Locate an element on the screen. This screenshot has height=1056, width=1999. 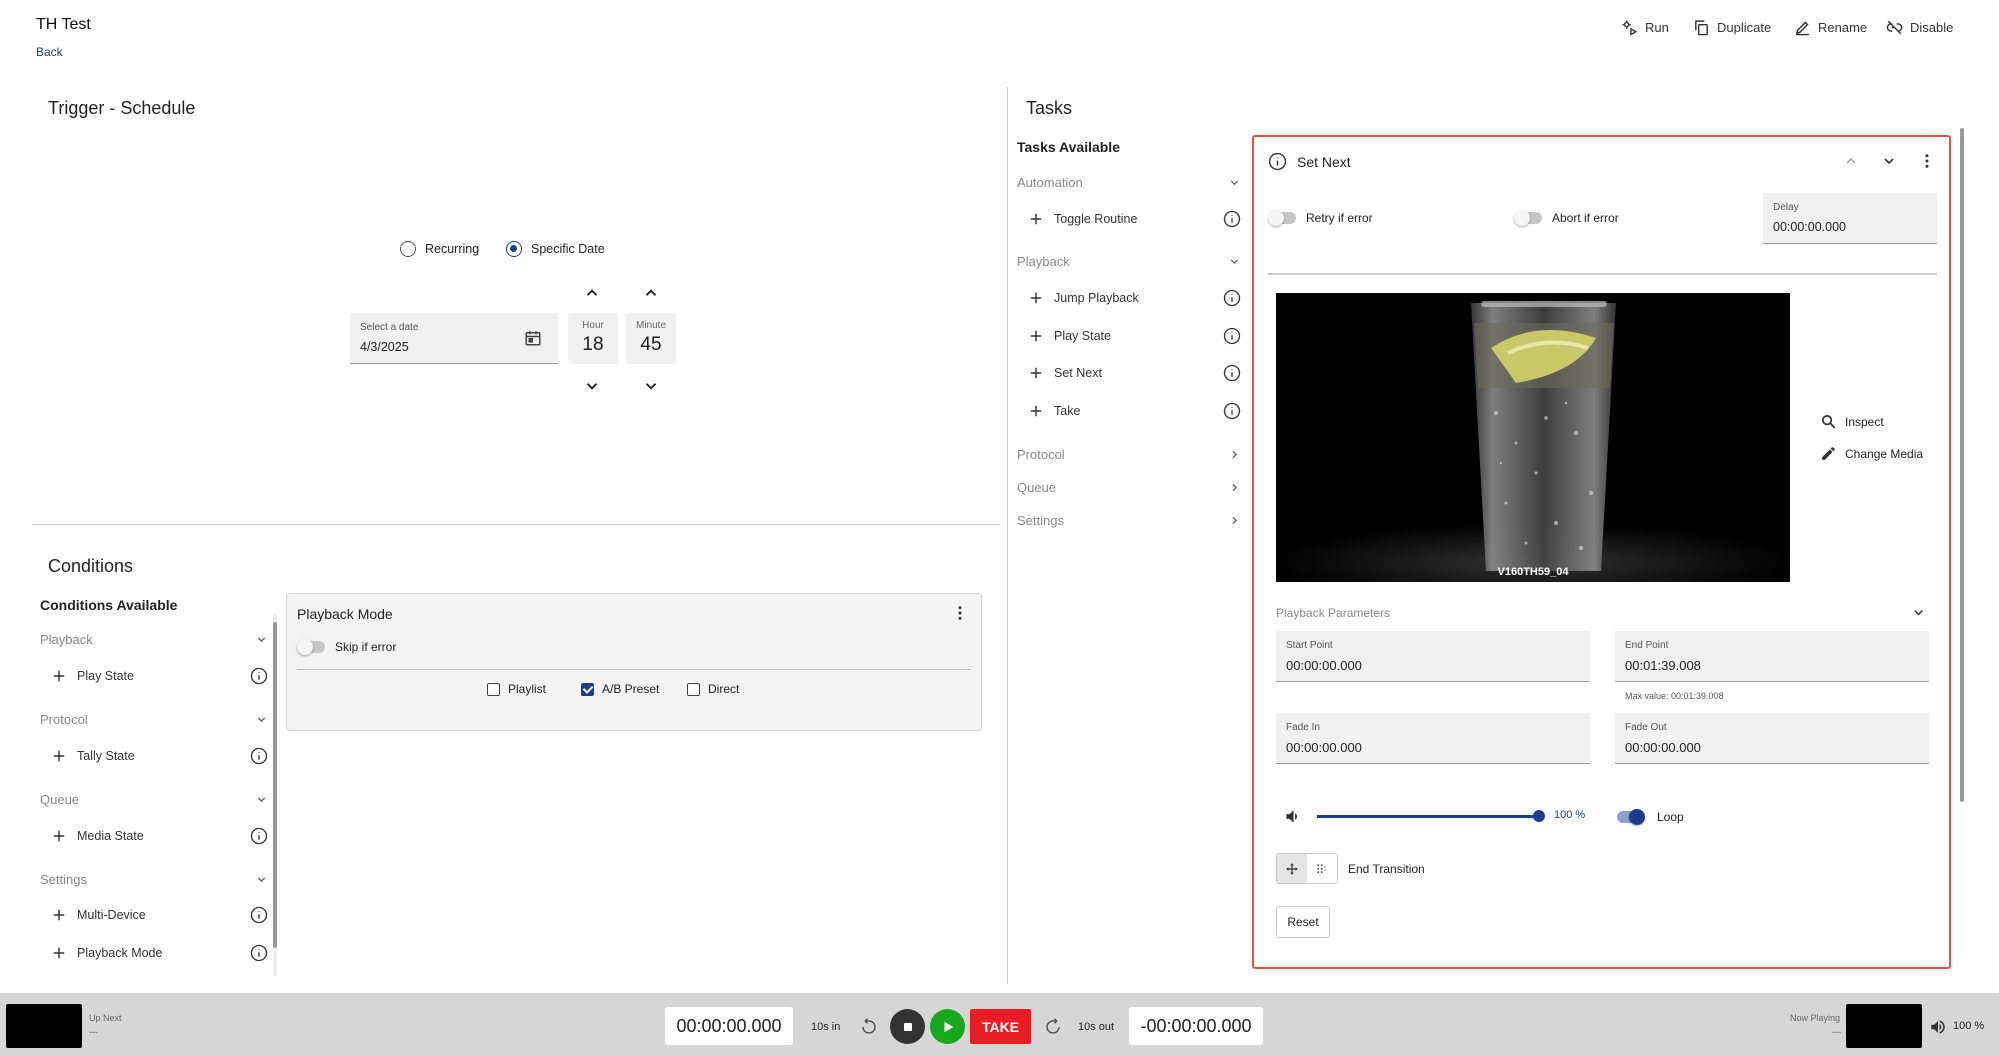
rename-button: Rename is located at coordinates (1830, 27).